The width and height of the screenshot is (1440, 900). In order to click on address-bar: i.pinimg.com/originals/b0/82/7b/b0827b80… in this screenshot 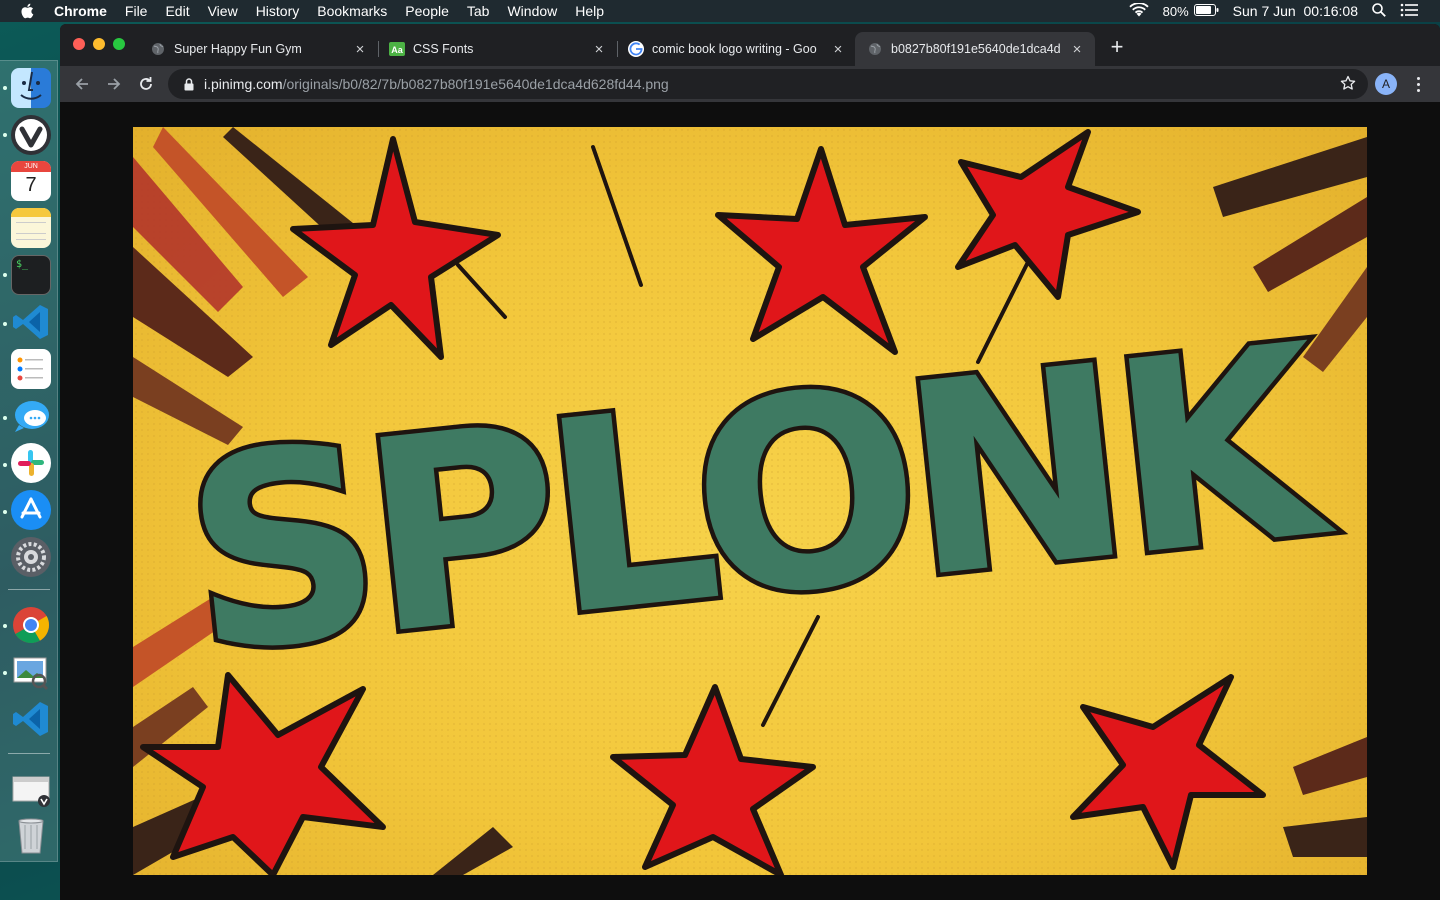, I will do `click(768, 84)`.